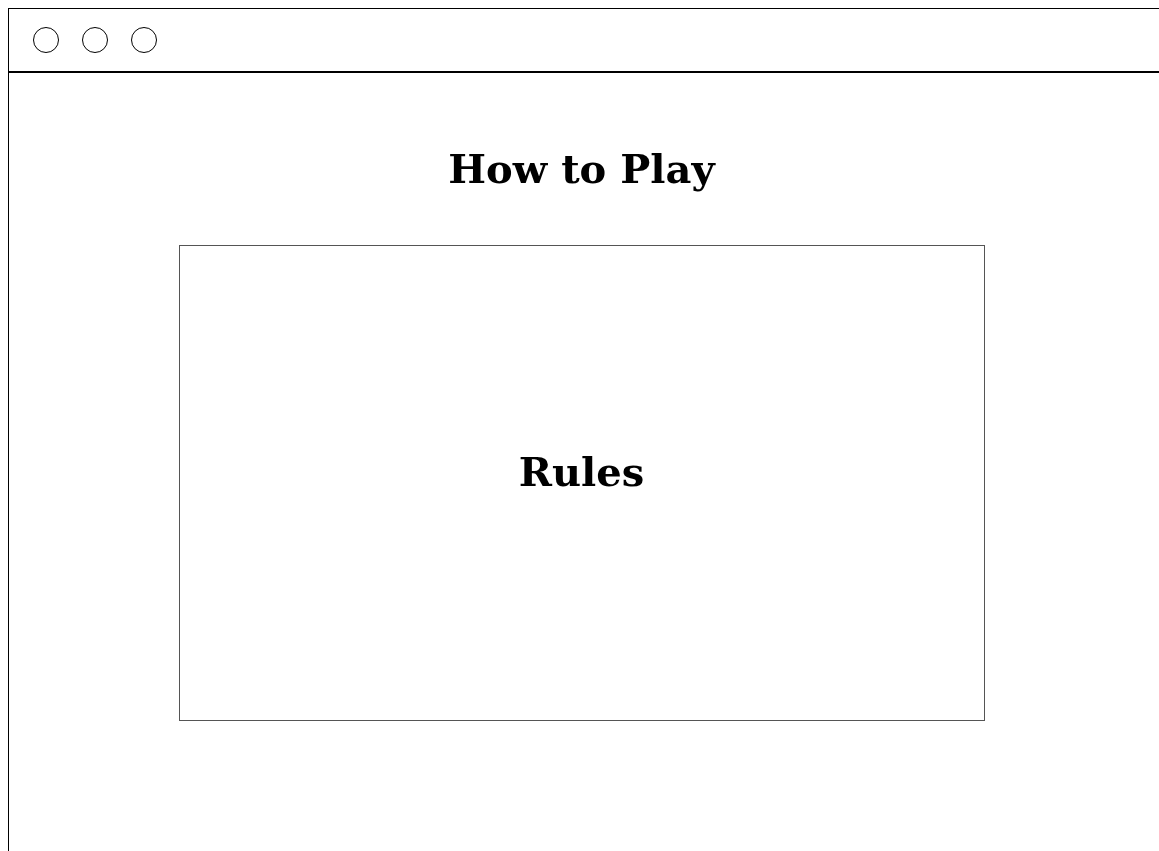 The width and height of the screenshot is (1159, 851). What do you see at coordinates (581, 169) in the screenshot?
I see `page-title: How to Play` at bounding box center [581, 169].